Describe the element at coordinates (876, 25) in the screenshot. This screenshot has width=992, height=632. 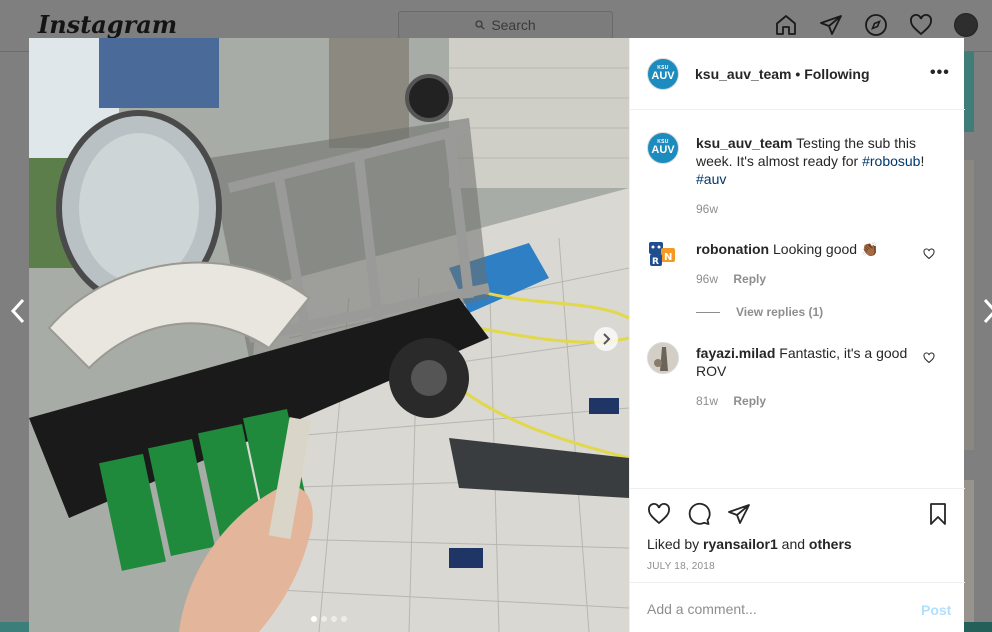
I see `explore-icon` at that location.